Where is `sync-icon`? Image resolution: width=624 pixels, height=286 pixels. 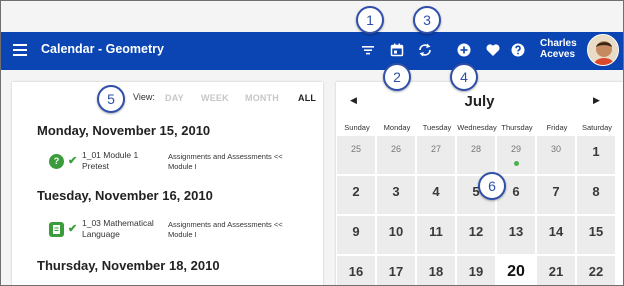 sync-icon is located at coordinates (425, 50).